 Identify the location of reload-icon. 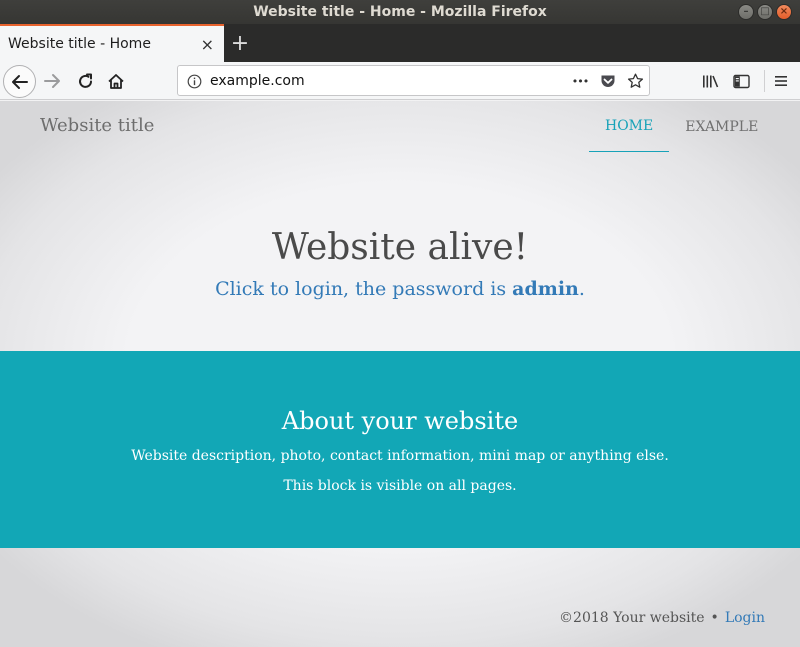
(85, 80).